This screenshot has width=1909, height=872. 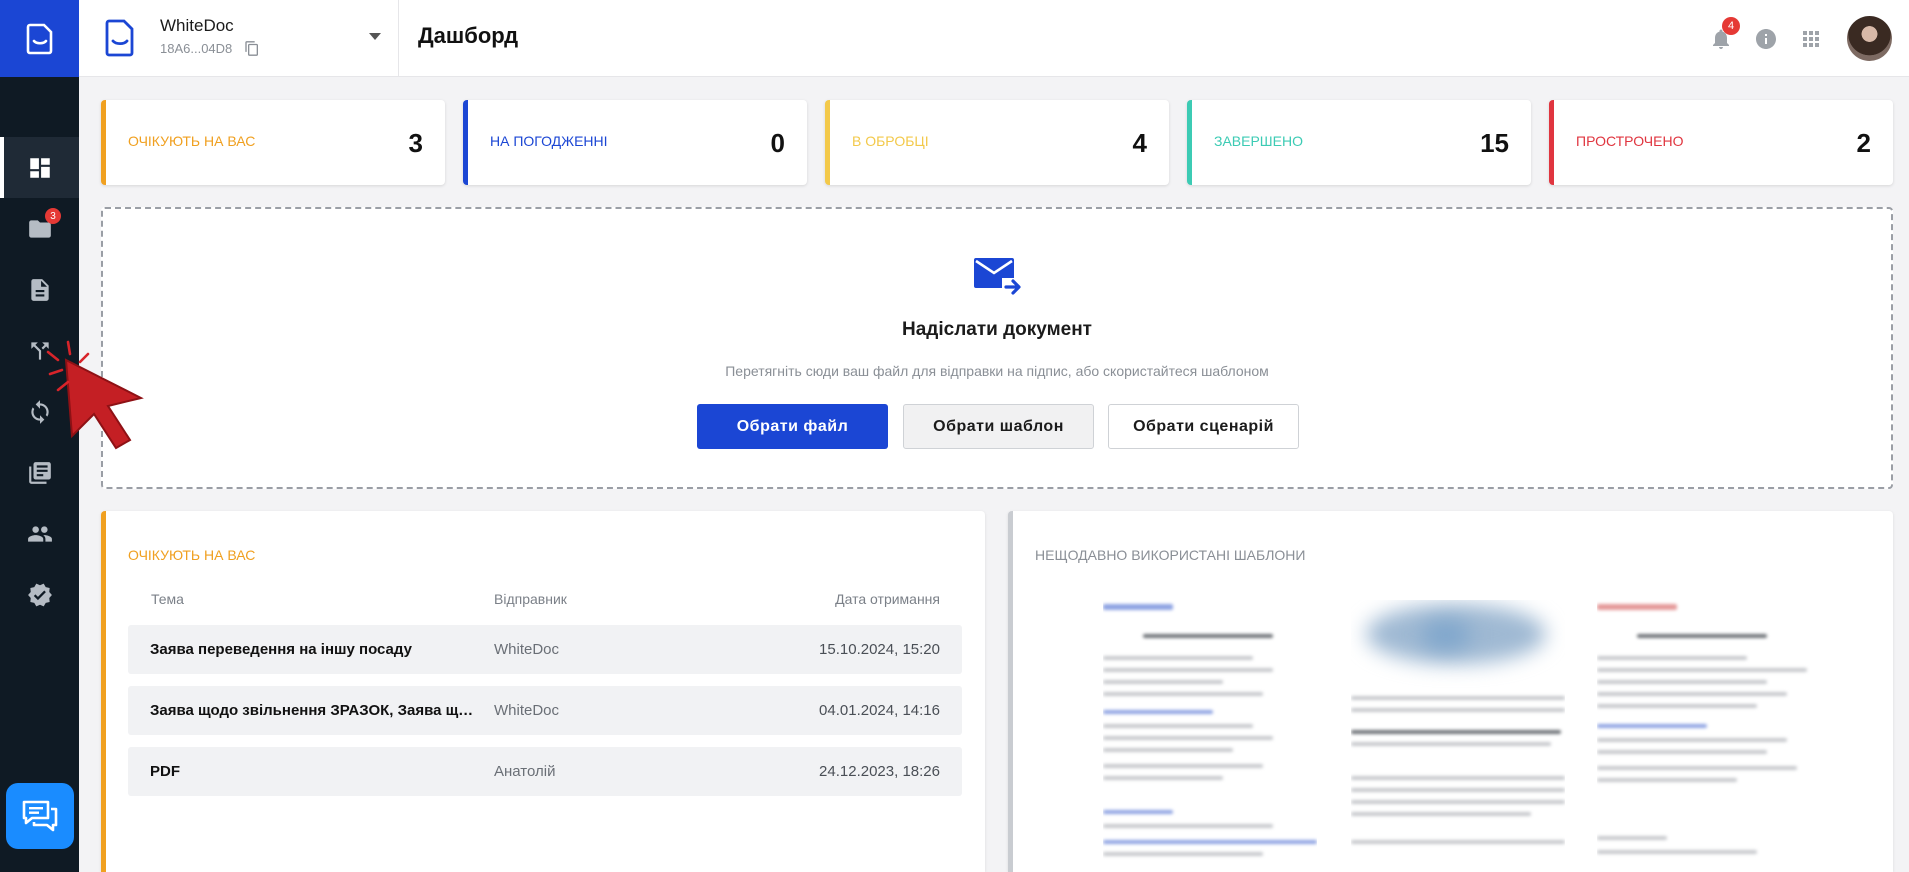 What do you see at coordinates (879, 710) in the screenshot?
I see `row-date: 04.01.2024, 14:16` at bounding box center [879, 710].